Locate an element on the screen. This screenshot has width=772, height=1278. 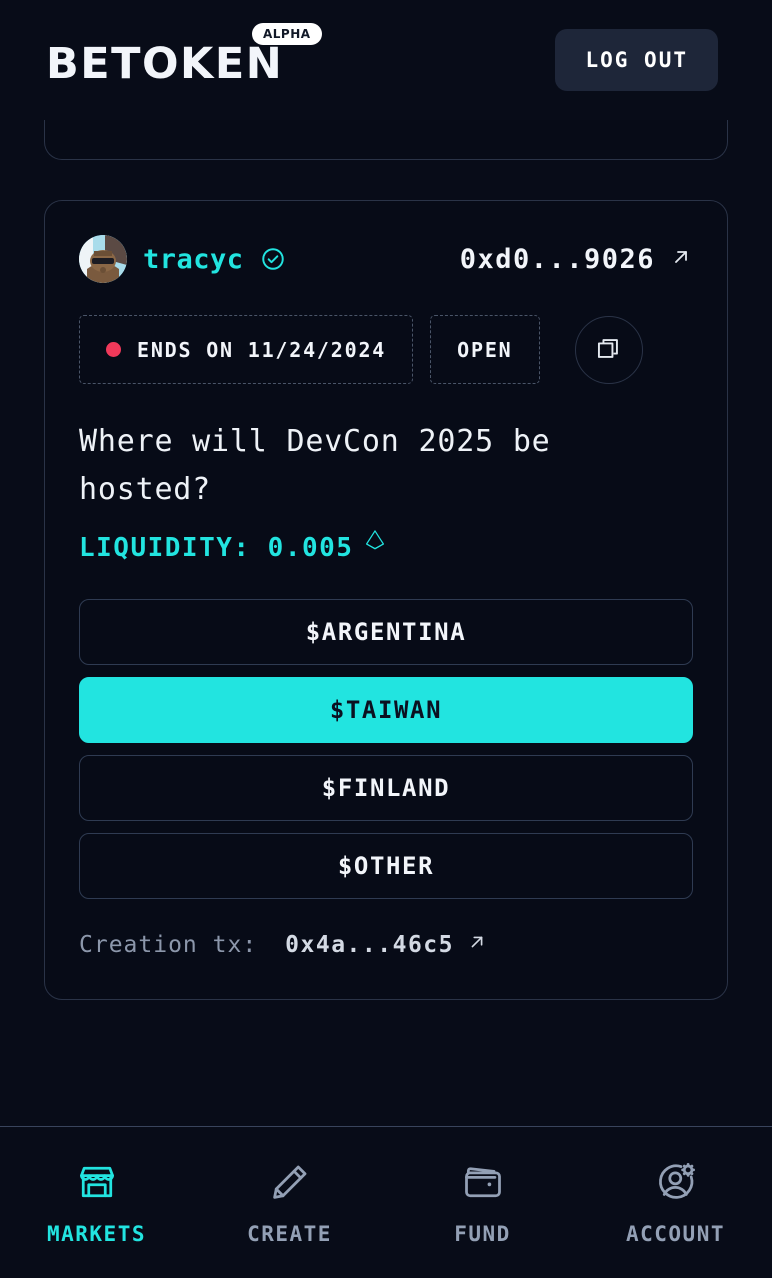
nav-item-markets: MARKETS is located at coordinates (96, 1203).